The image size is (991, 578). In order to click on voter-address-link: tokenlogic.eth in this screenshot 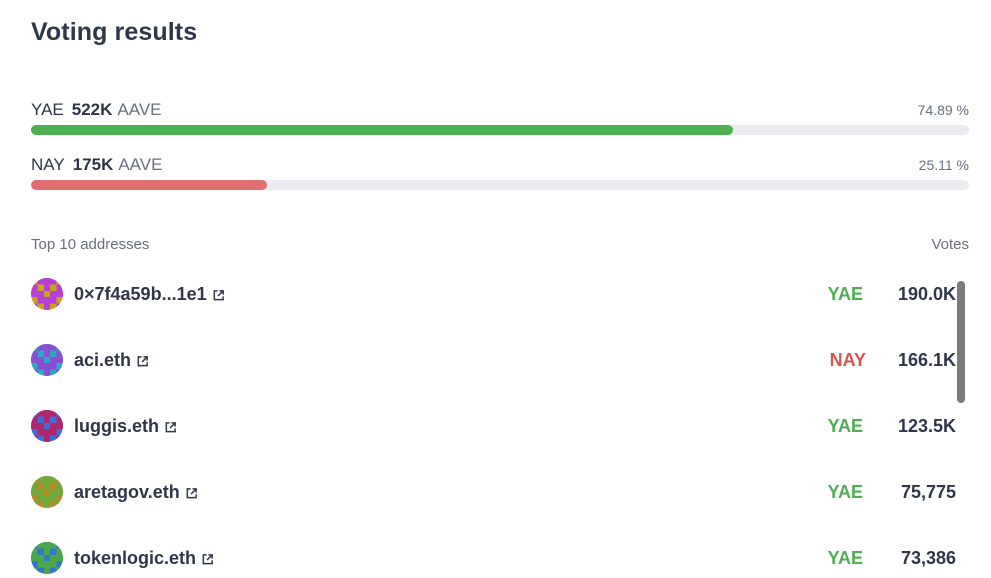, I will do `click(144, 558)`.